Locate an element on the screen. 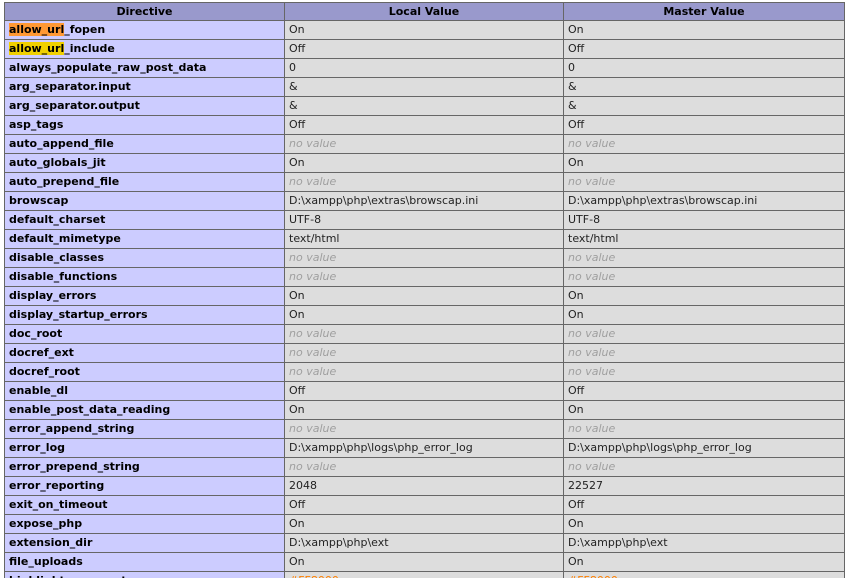 This screenshot has width=846, height=578. local-value-cell: #FF8000 is located at coordinates (424, 574).